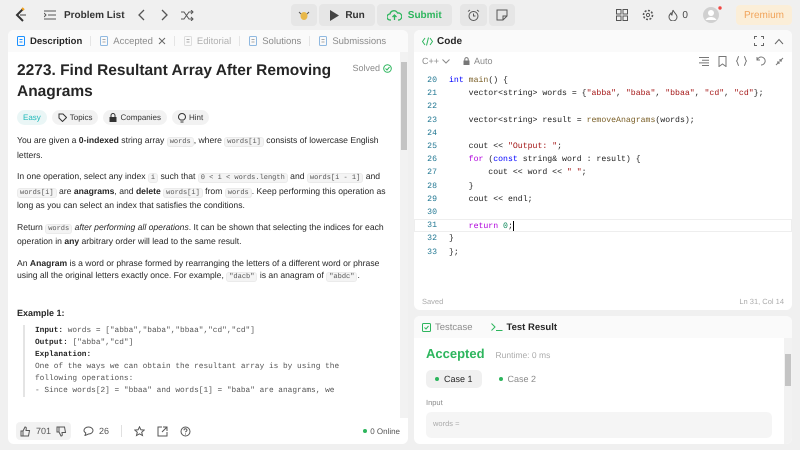 The width and height of the screenshot is (800, 450). Describe the element at coordinates (163, 15) in the screenshot. I see `chevron-right-icon` at that location.